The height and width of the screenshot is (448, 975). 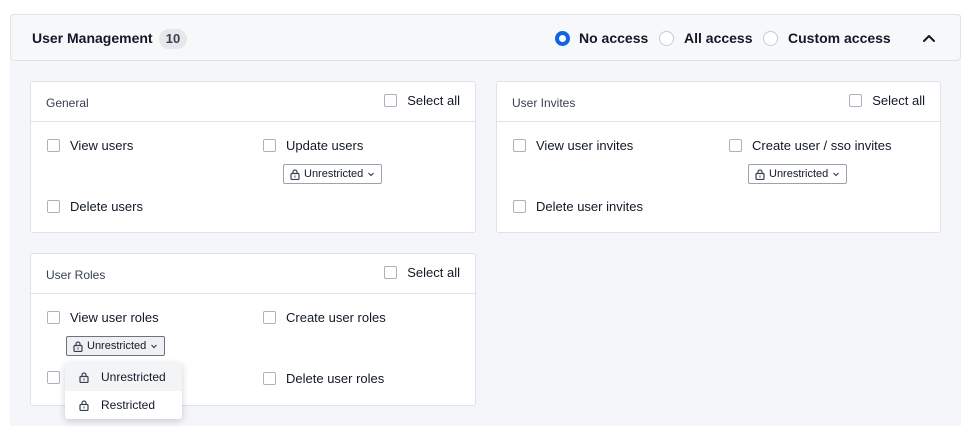 What do you see at coordinates (585, 145) in the screenshot?
I see `view-invites-label: View user invites` at bounding box center [585, 145].